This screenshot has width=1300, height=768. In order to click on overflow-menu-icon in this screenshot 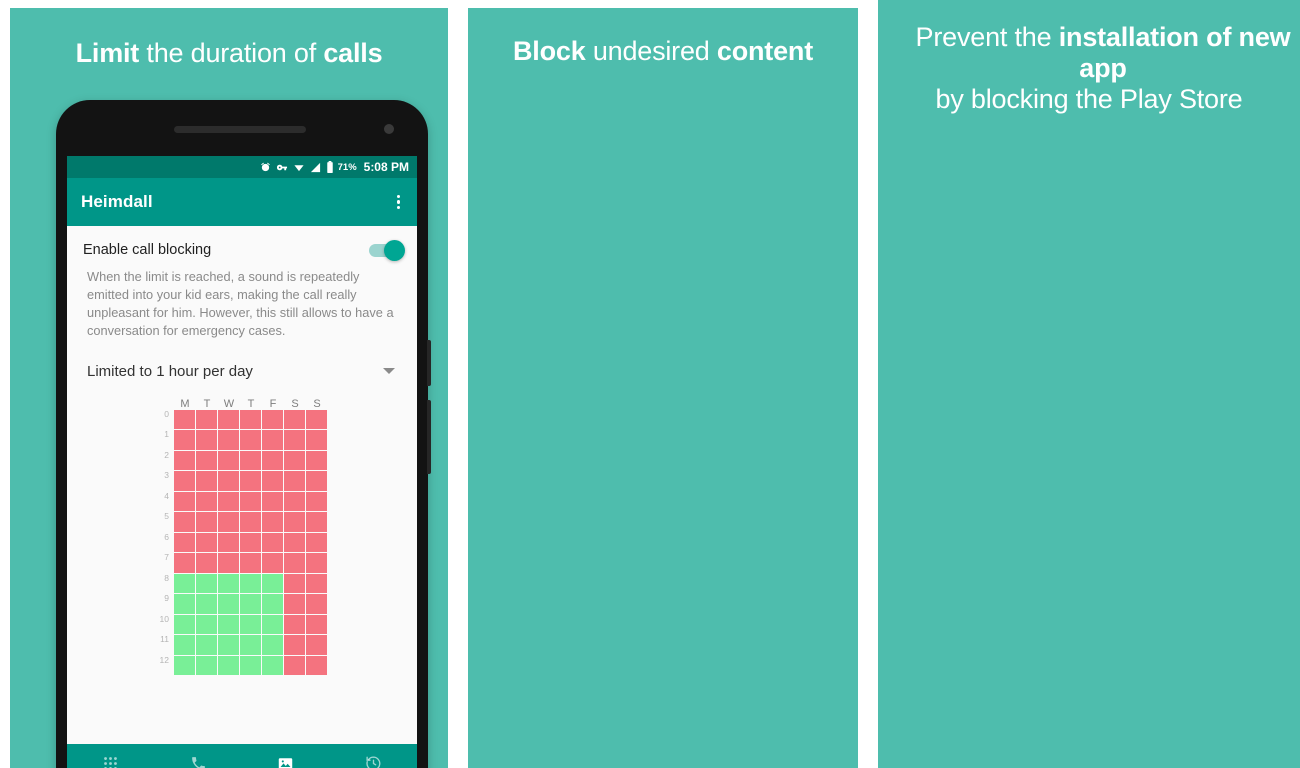, I will do `click(398, 202)`.